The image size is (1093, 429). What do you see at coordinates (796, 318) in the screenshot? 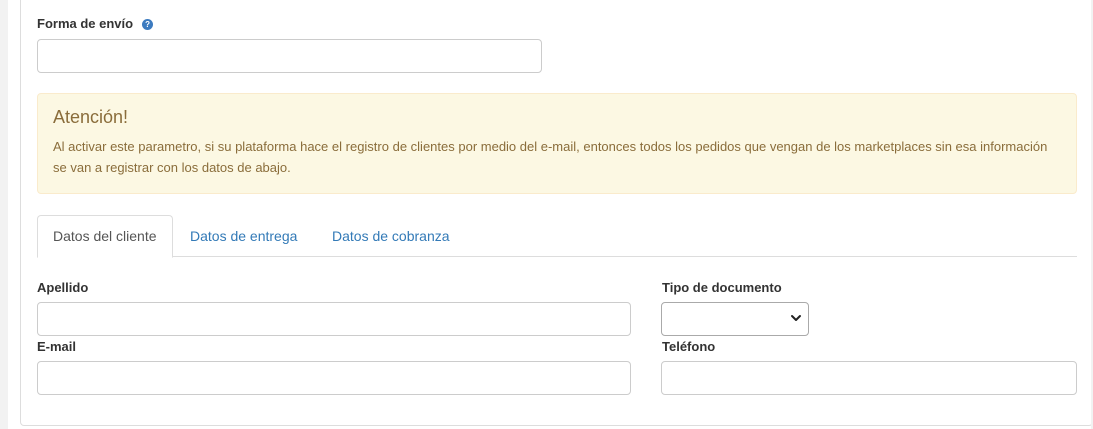
I see `chevron-down-icon` at bounding box center [796, 318].